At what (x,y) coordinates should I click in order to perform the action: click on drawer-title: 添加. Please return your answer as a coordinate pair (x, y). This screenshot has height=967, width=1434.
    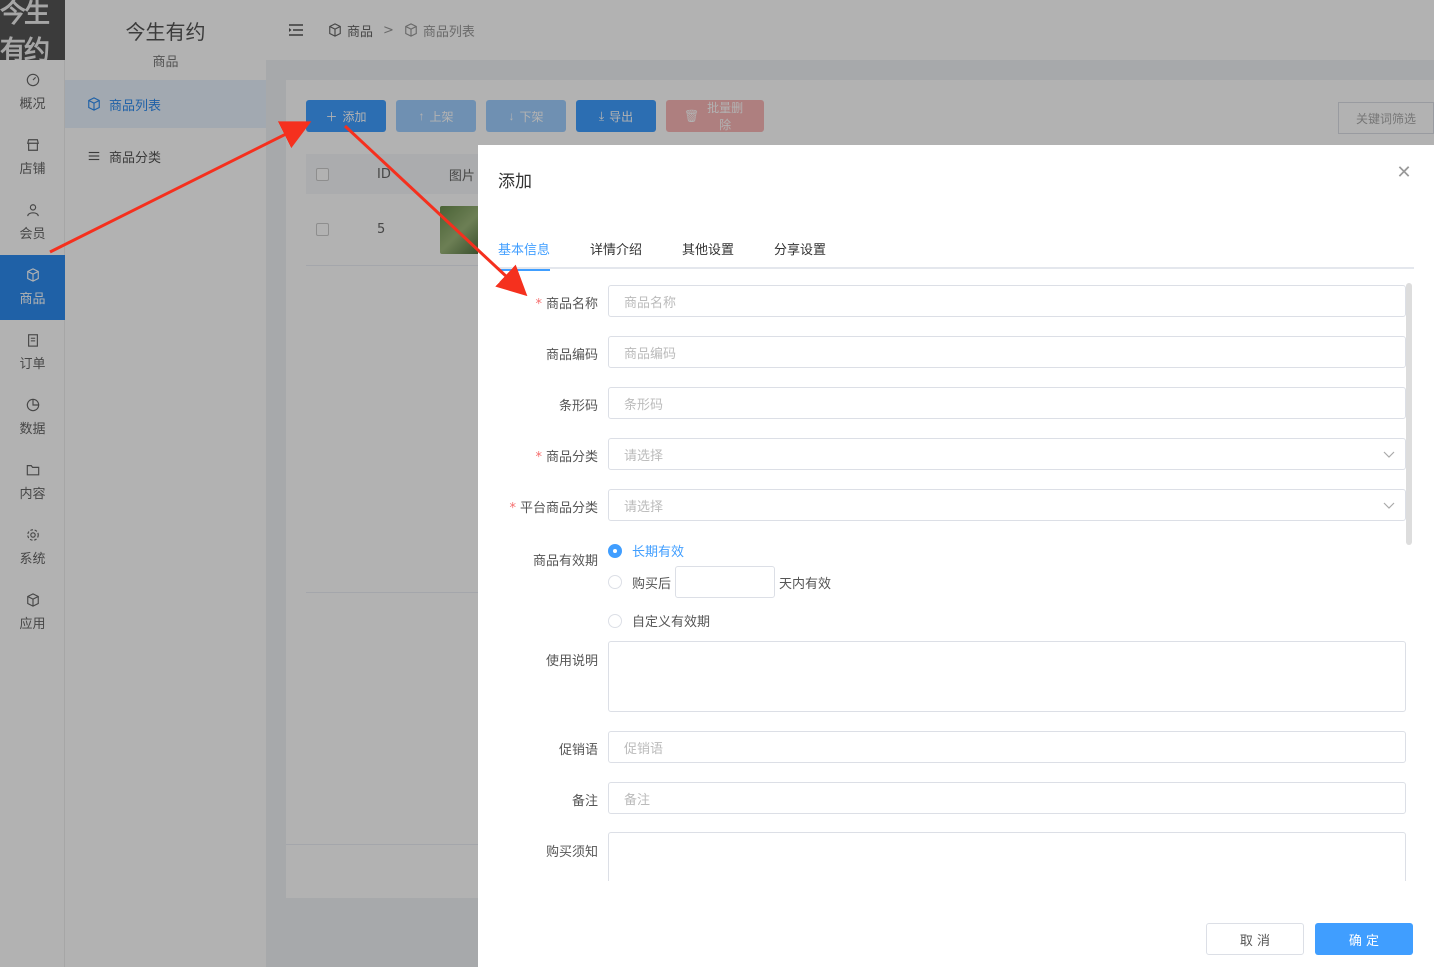
    Looking at the image, I should click on (515, 182).